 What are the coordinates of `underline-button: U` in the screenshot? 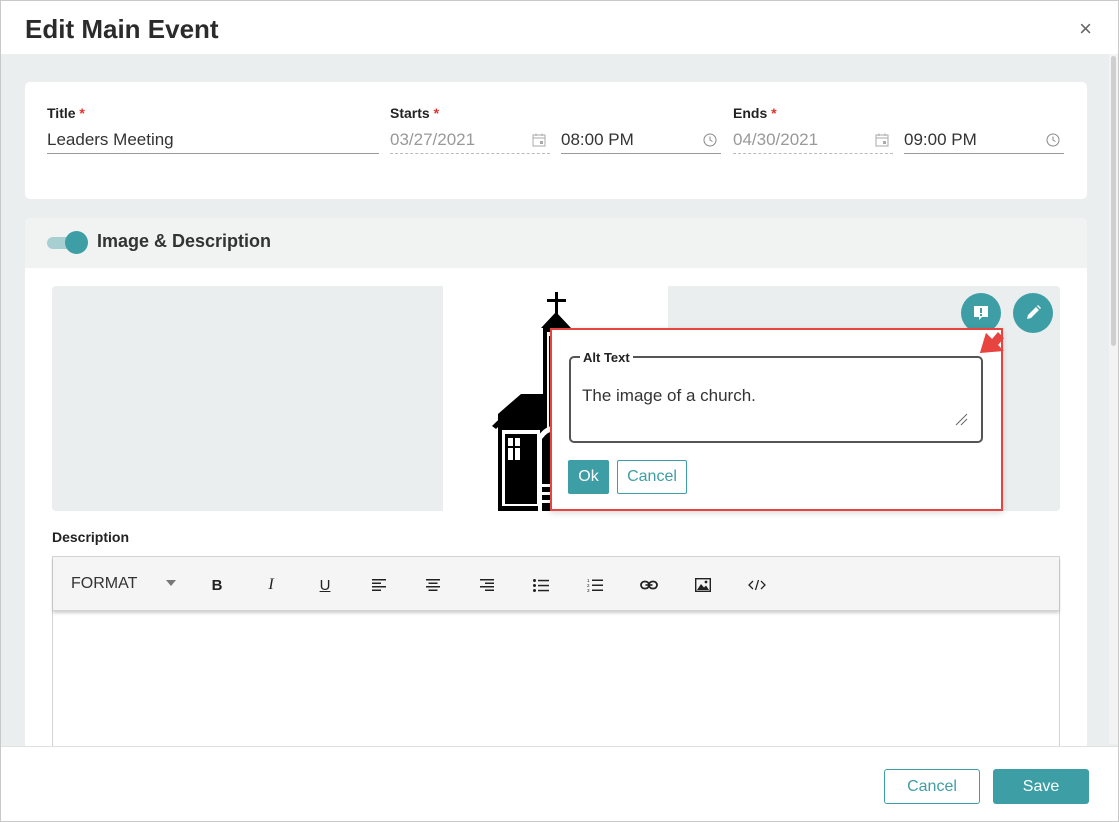 It's located at (325, 585).